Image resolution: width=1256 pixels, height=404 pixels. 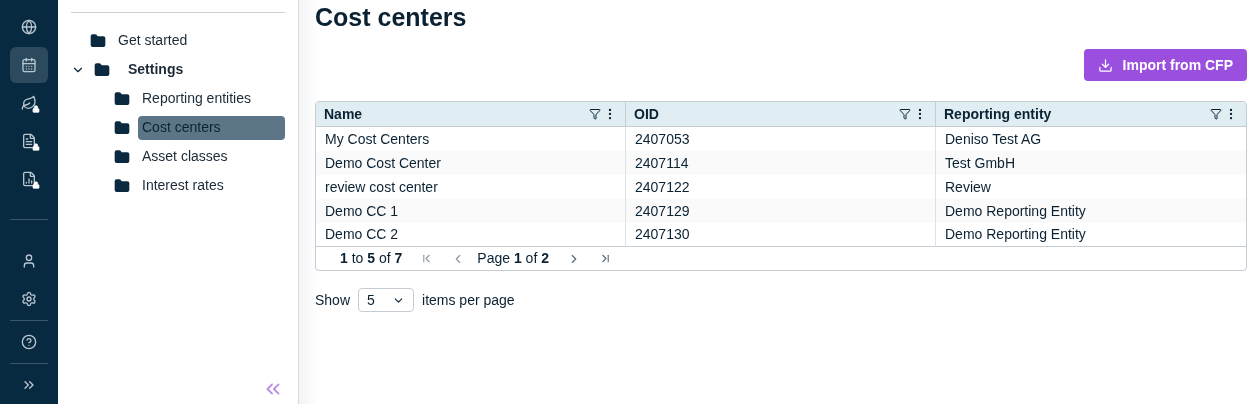 I want to click on download-icon, so click(x=1105, y=65).